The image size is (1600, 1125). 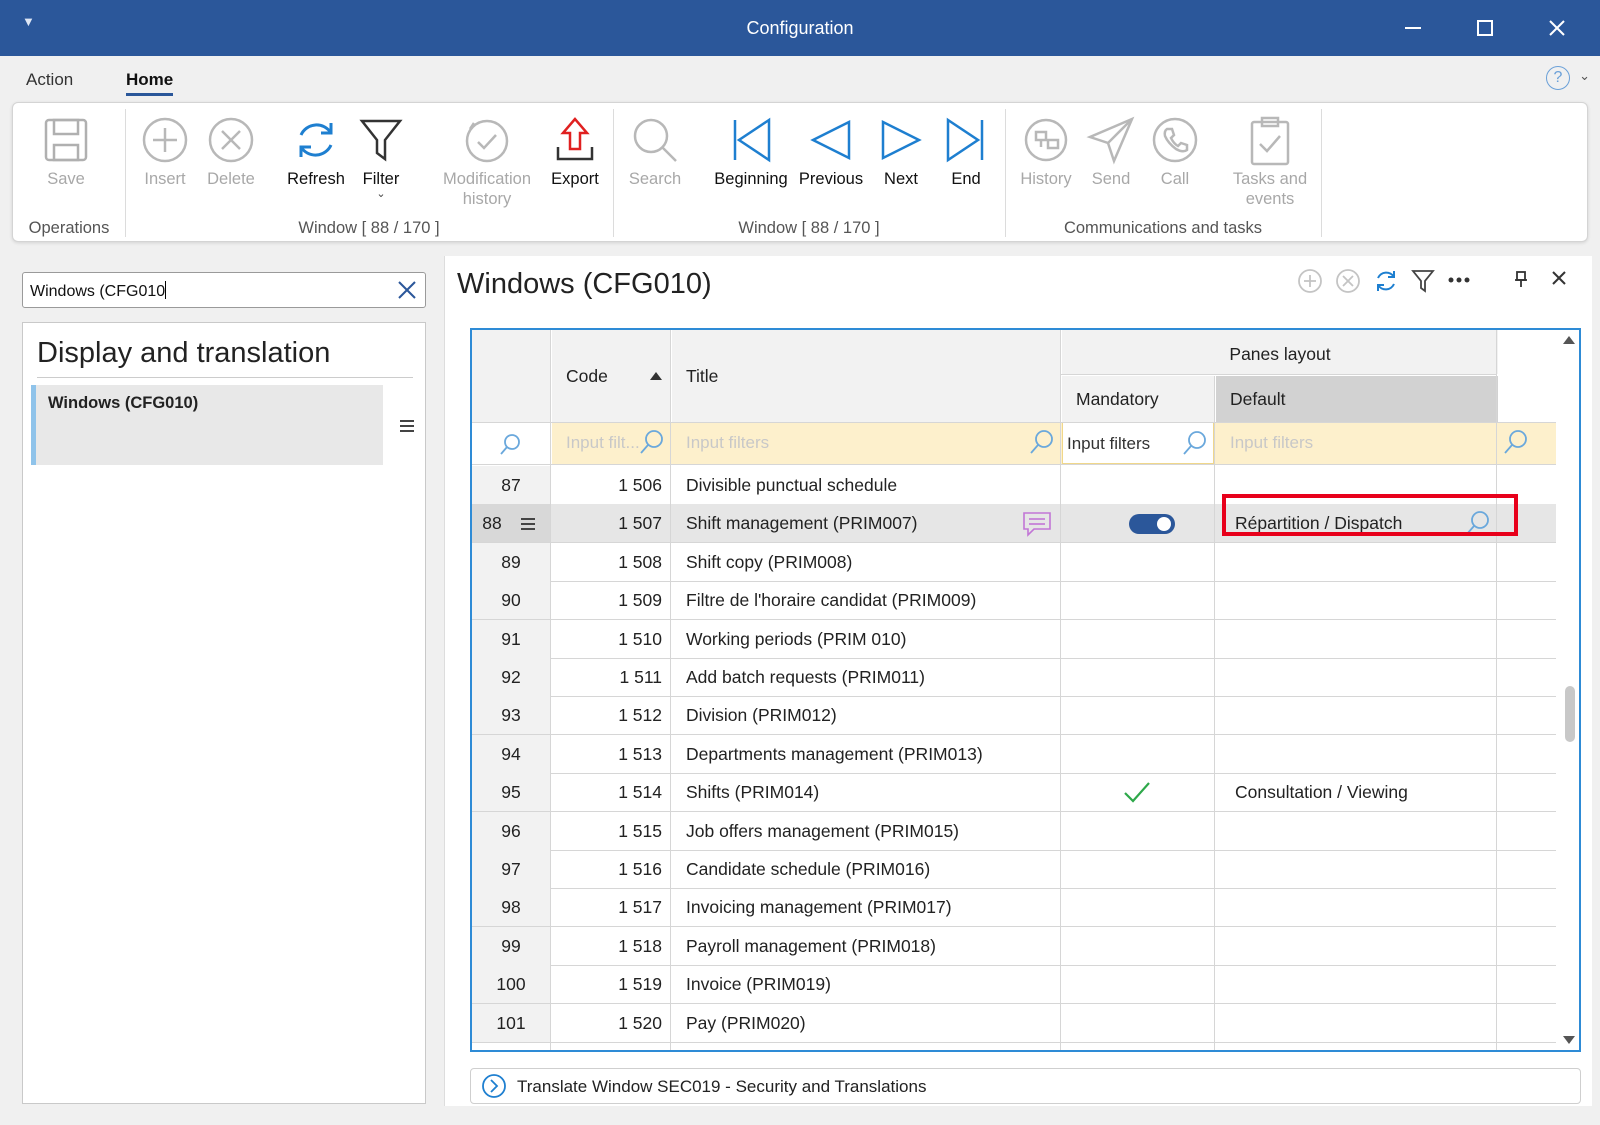 I want to click on row-title: Add batch requests (PRIM011), so click(x=805, y=677).